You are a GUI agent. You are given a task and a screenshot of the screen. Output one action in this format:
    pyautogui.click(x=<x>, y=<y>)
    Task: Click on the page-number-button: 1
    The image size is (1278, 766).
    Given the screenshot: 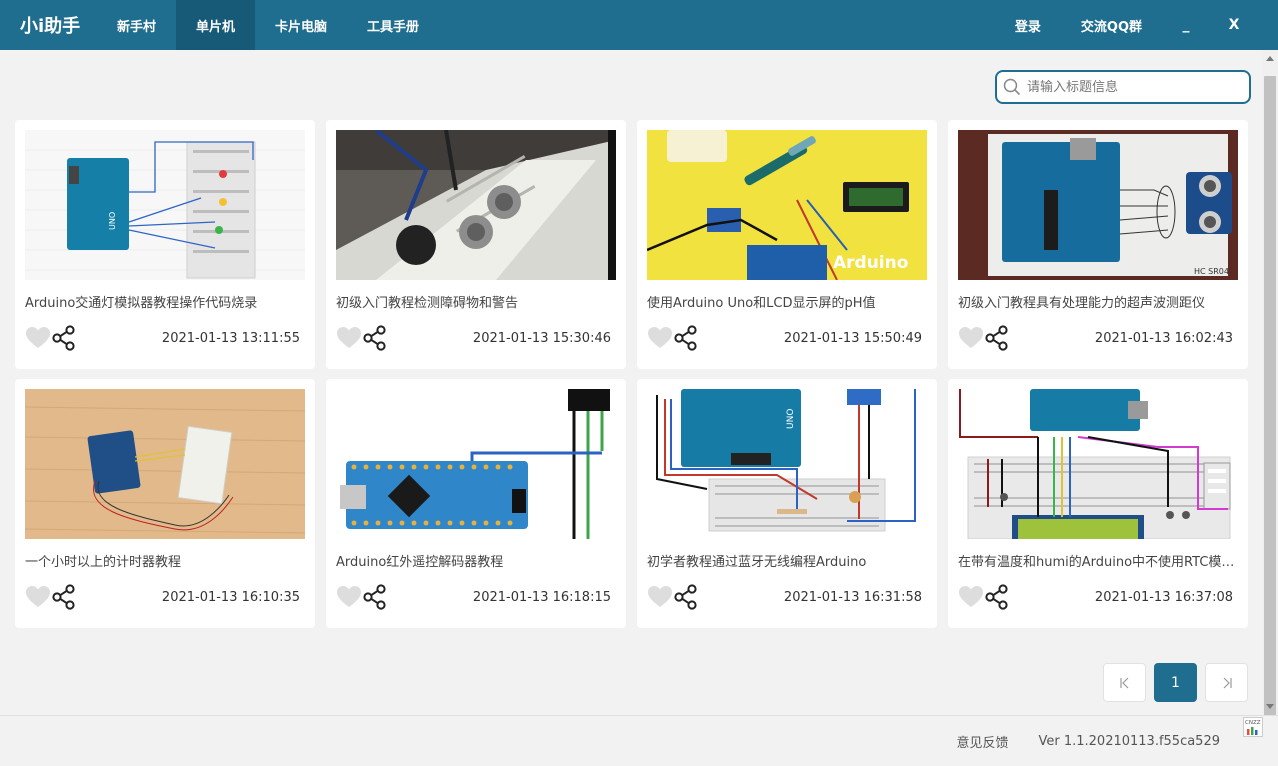 What is the action you would take?
    pyautogui.click(x=1175, y=682)
    